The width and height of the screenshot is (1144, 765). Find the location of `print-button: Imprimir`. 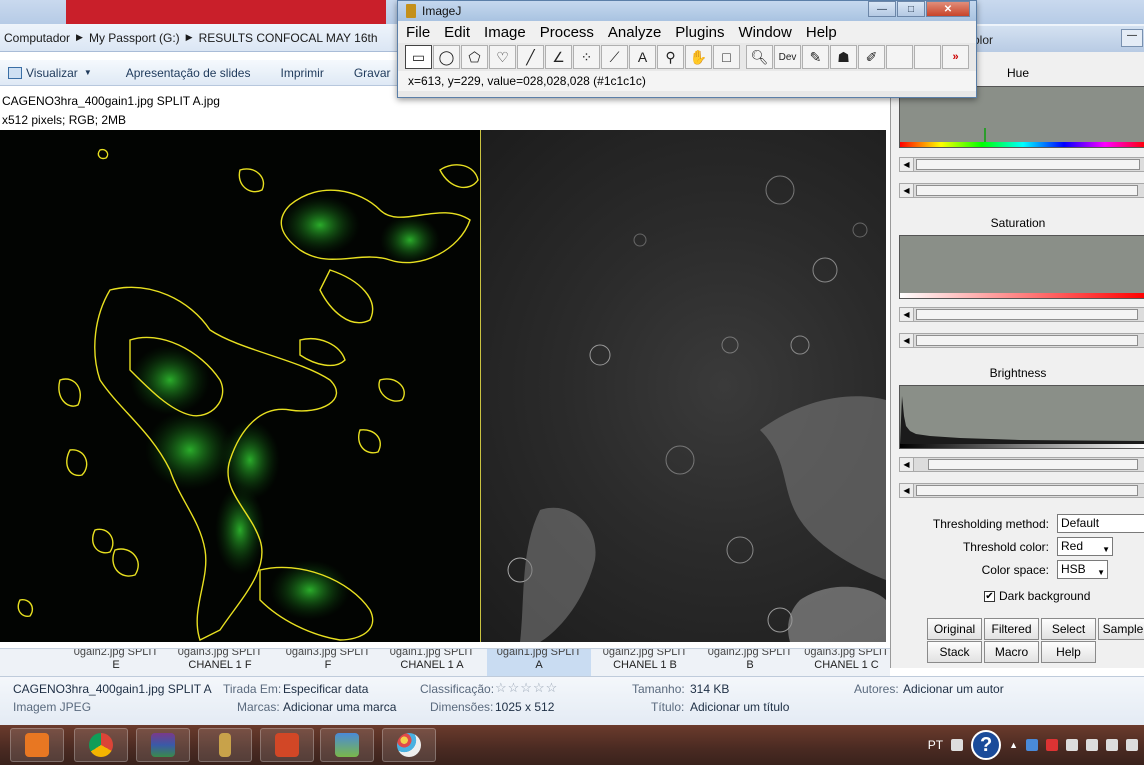

print-button: Imprimir is located at coordinates (301, 73).